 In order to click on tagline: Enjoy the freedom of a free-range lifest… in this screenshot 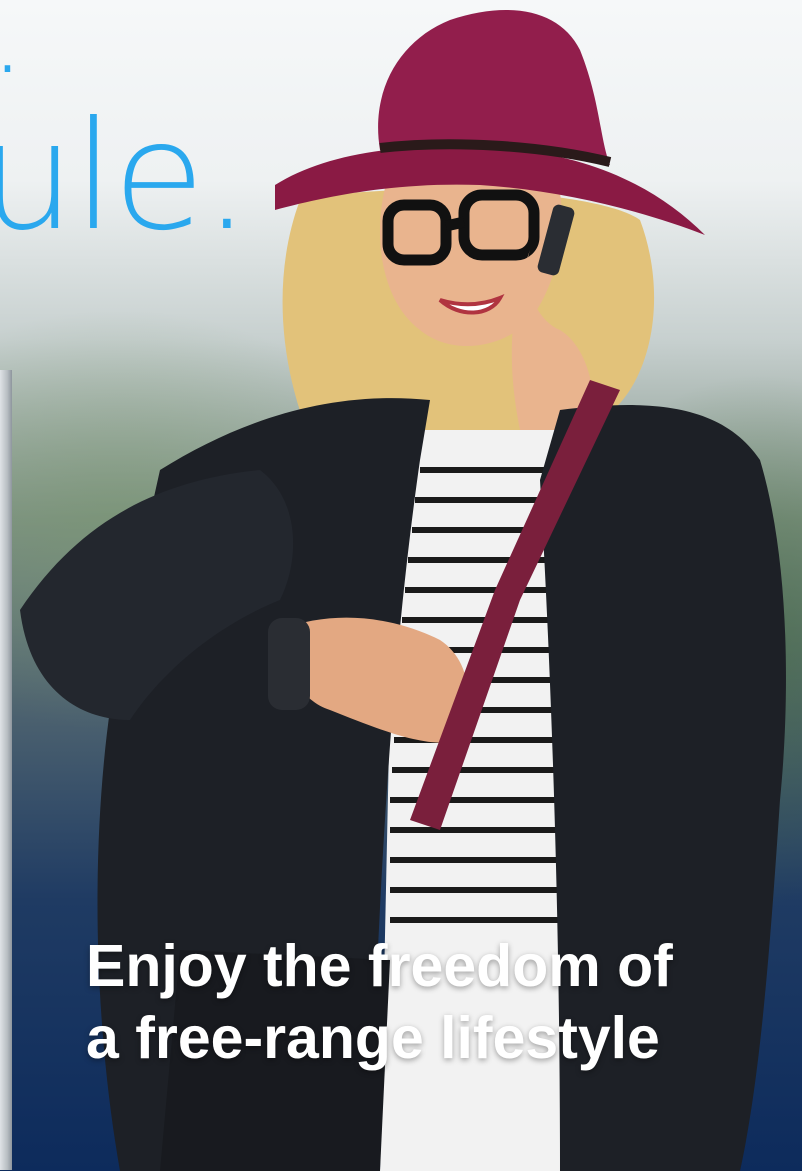, I will do `click(436, 1002)`.